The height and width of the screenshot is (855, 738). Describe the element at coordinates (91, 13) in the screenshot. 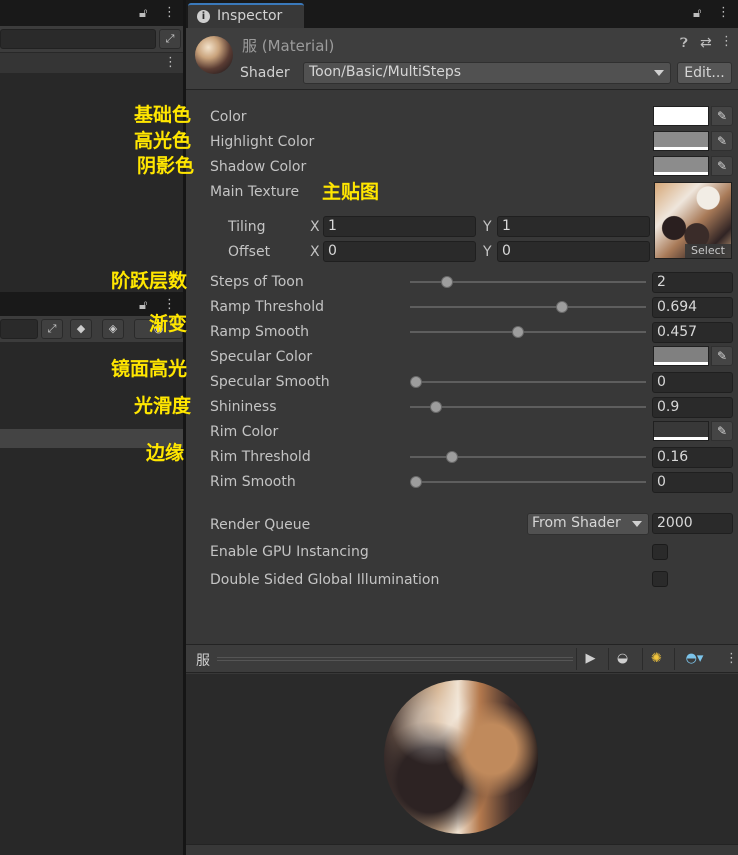

I see `left-top-tabbar: 🔓︎ ⋮` at that location.